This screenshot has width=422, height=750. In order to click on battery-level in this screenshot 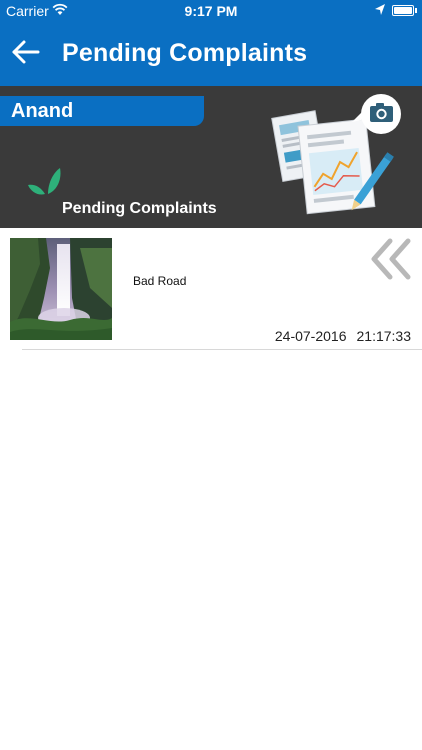, I will do `click(403, 10)`.